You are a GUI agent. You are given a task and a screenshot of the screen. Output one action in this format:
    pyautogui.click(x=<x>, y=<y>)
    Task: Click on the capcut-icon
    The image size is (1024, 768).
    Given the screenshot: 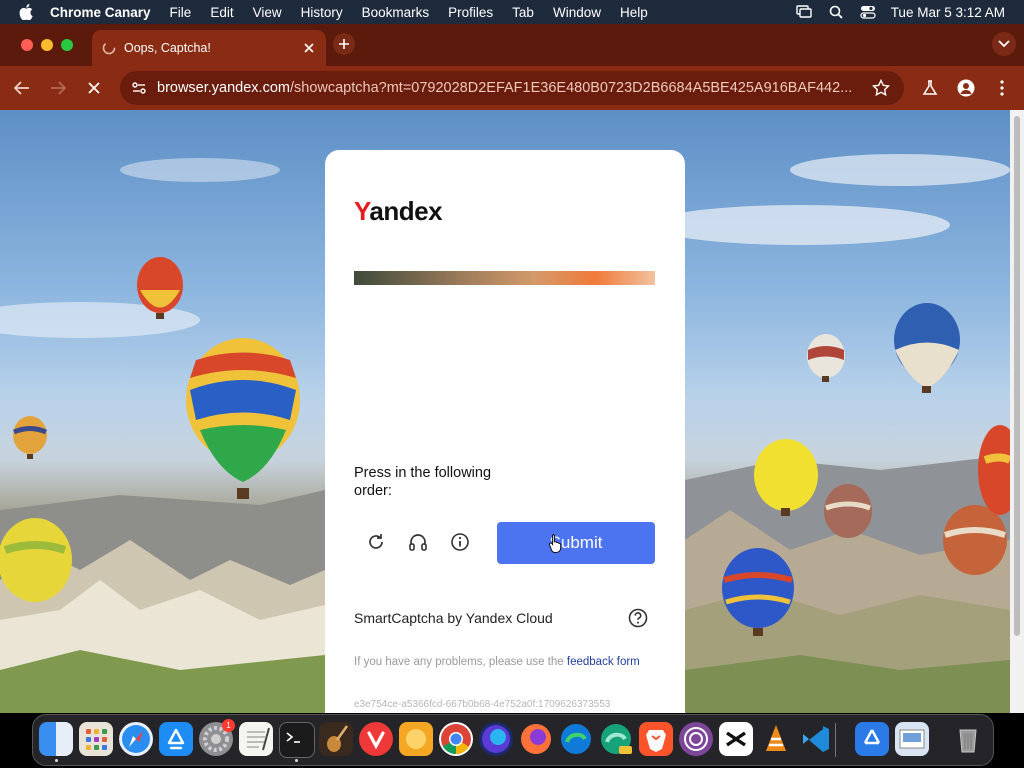 What is the action you would take?
    pyautogui.click(x=736, y=739)
    